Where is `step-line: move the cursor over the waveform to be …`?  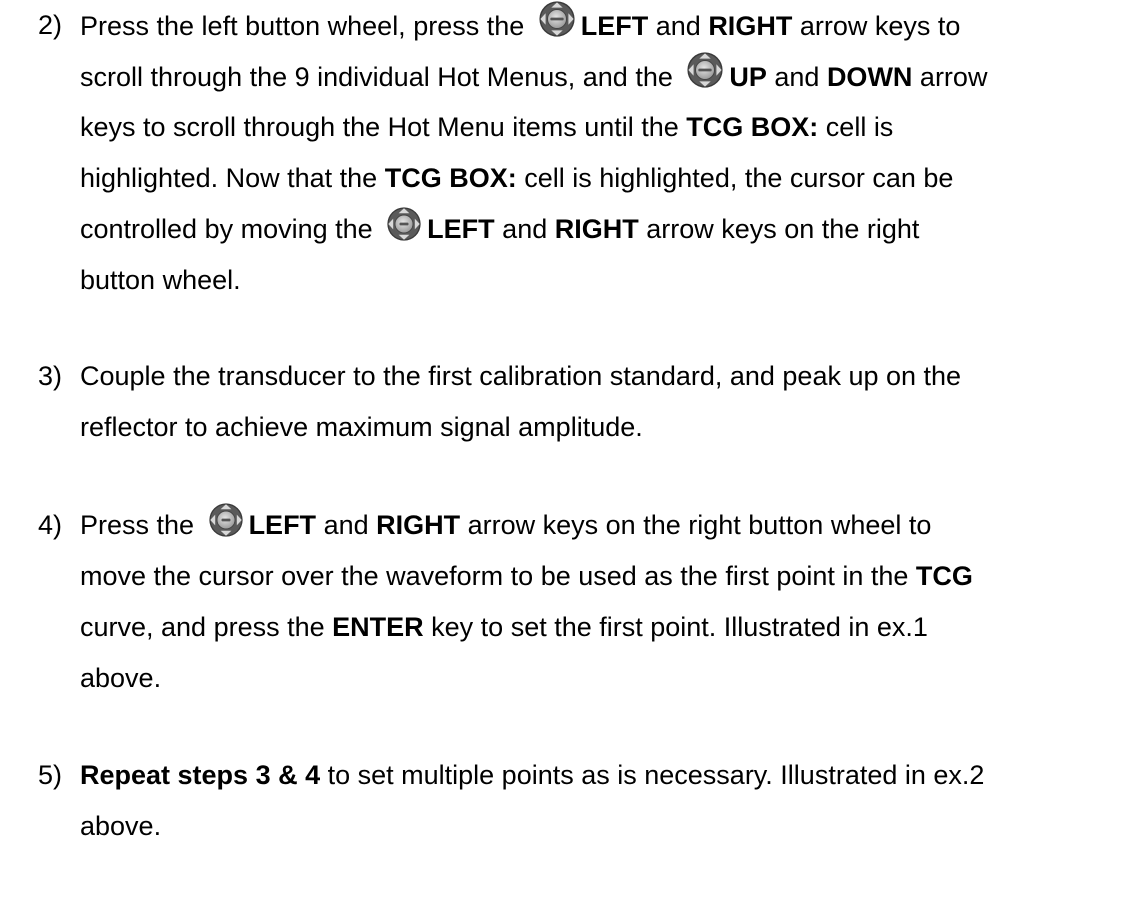 step-line: move the cursor over the waveform to be … is located at coordinates (526, 576).